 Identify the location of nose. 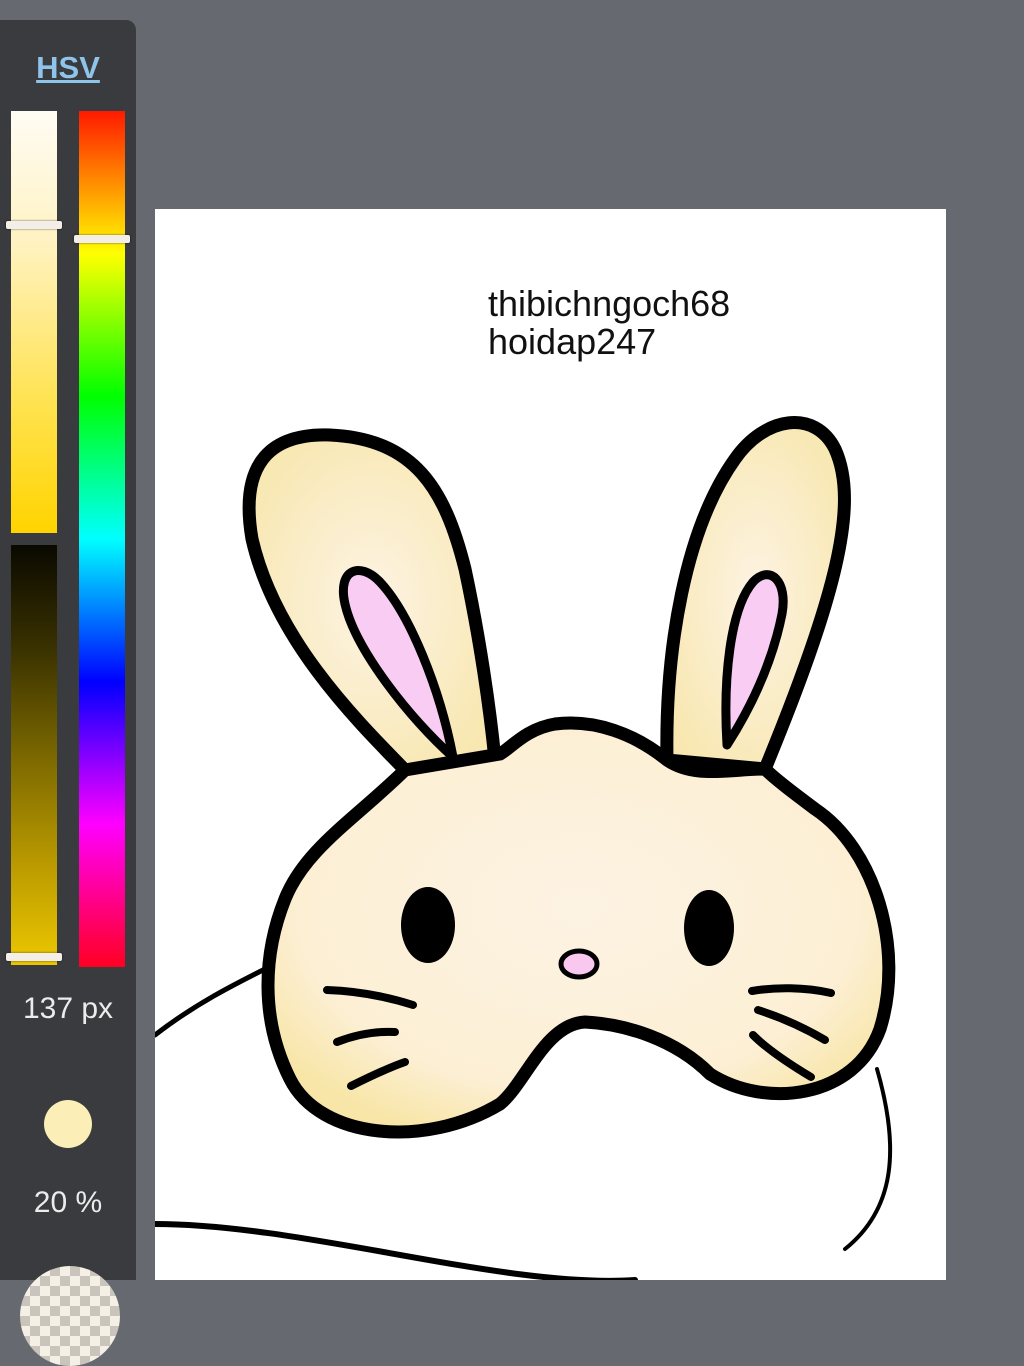
(579, 964).